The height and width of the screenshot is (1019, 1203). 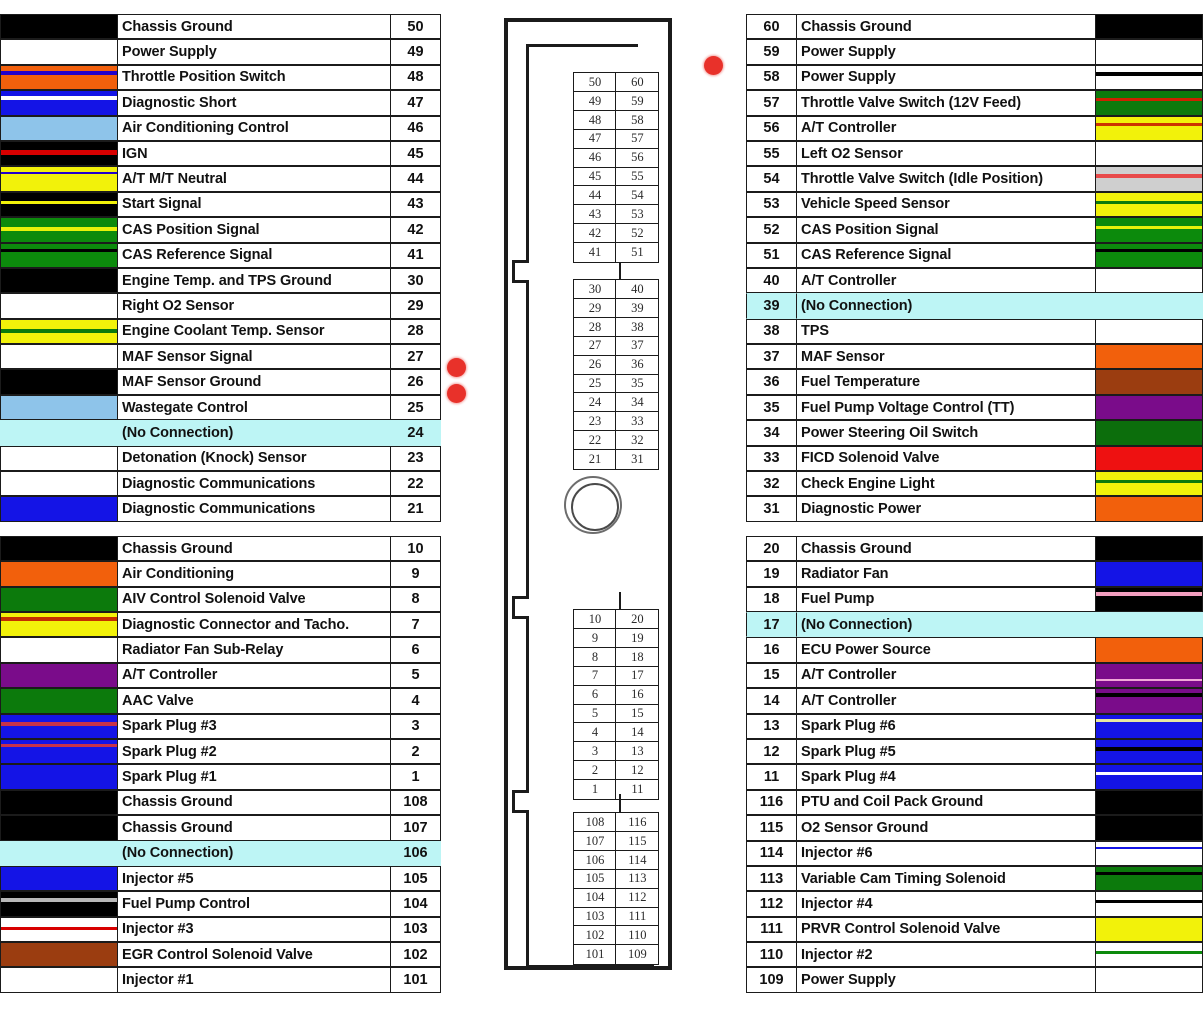 What do you see at coordinates (637, 365) in the screenshot?
I see `connector-pin-cell: 36` at bounding box center [637, 365].